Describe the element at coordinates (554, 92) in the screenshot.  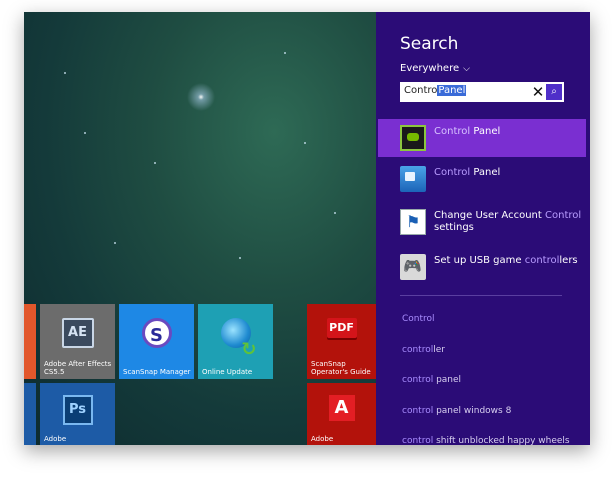
I see `search-icon: ⌕` at that location.